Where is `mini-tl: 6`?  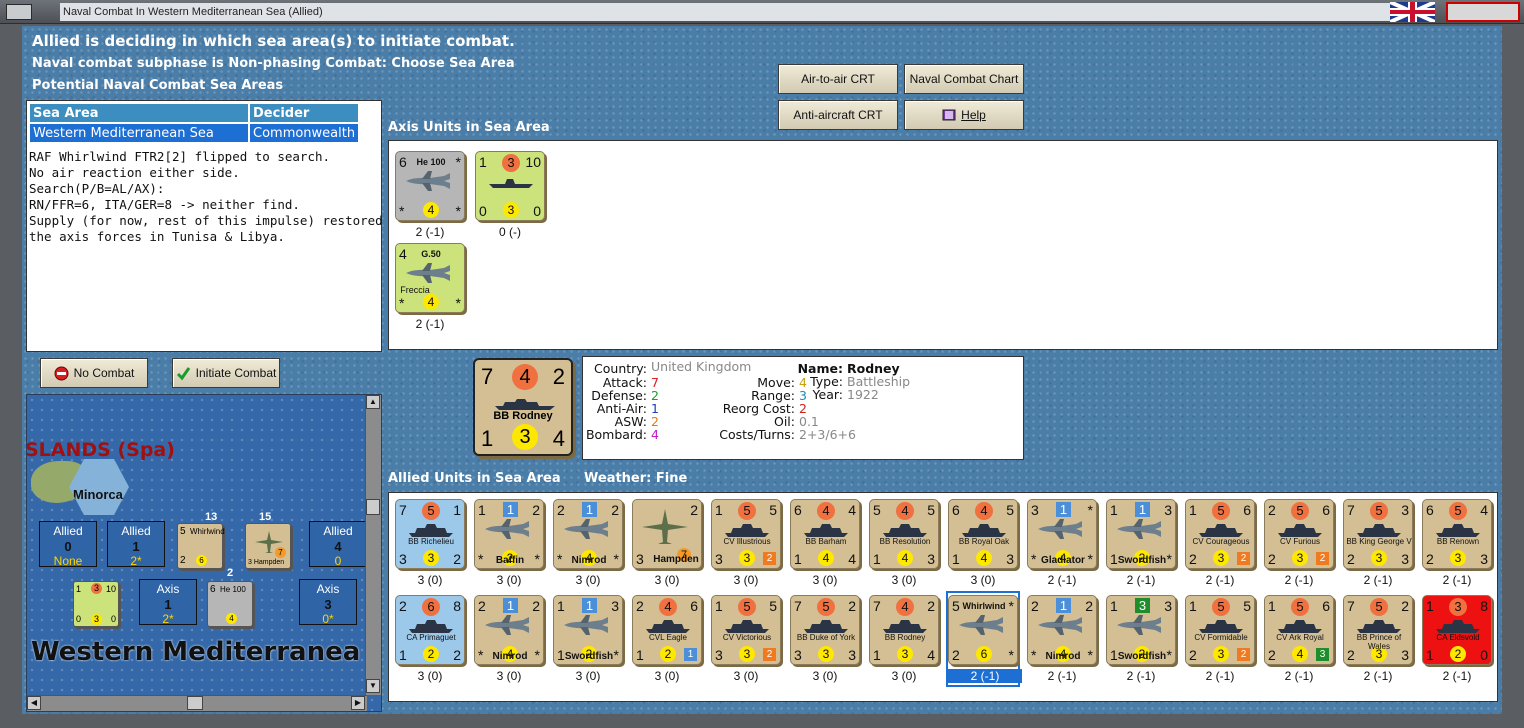 mini-tl: 6 is located at coordinates (213, 589).